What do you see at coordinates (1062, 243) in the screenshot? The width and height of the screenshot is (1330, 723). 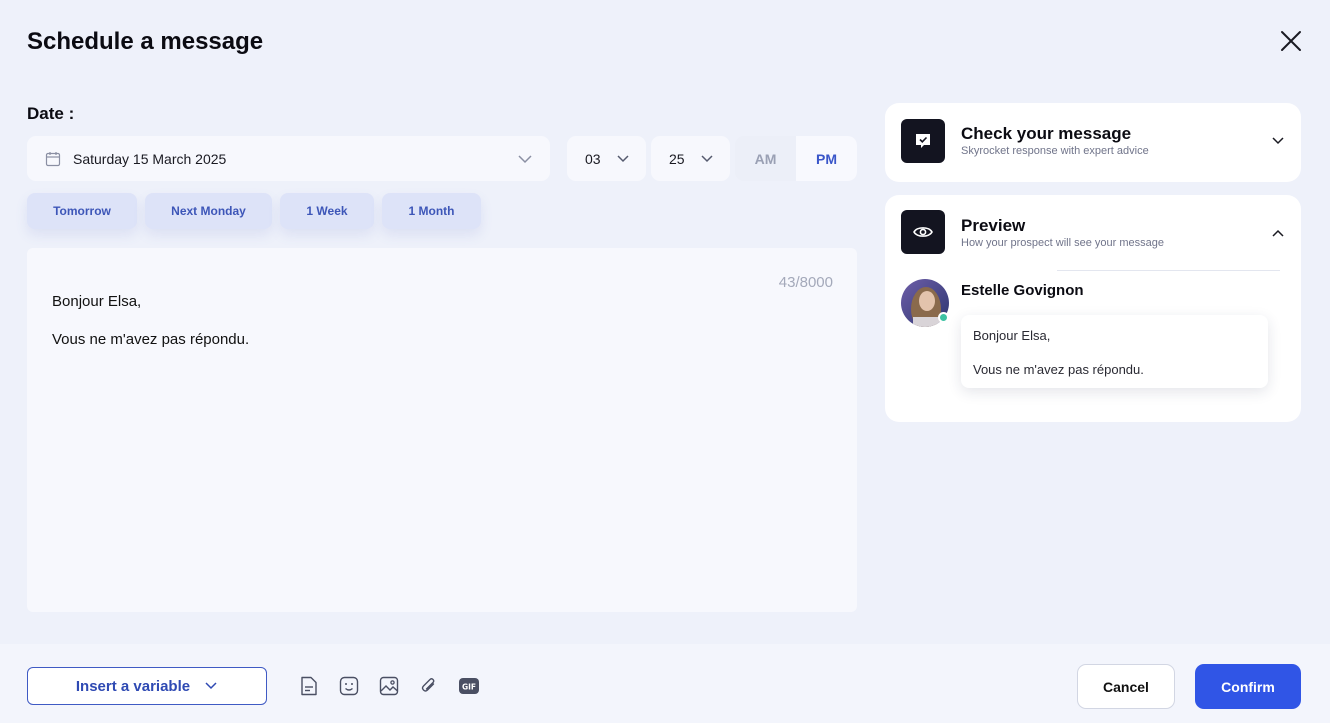 I see `preview-subtitle: How your prospect will see your message` at bounding box center [1062, 243].